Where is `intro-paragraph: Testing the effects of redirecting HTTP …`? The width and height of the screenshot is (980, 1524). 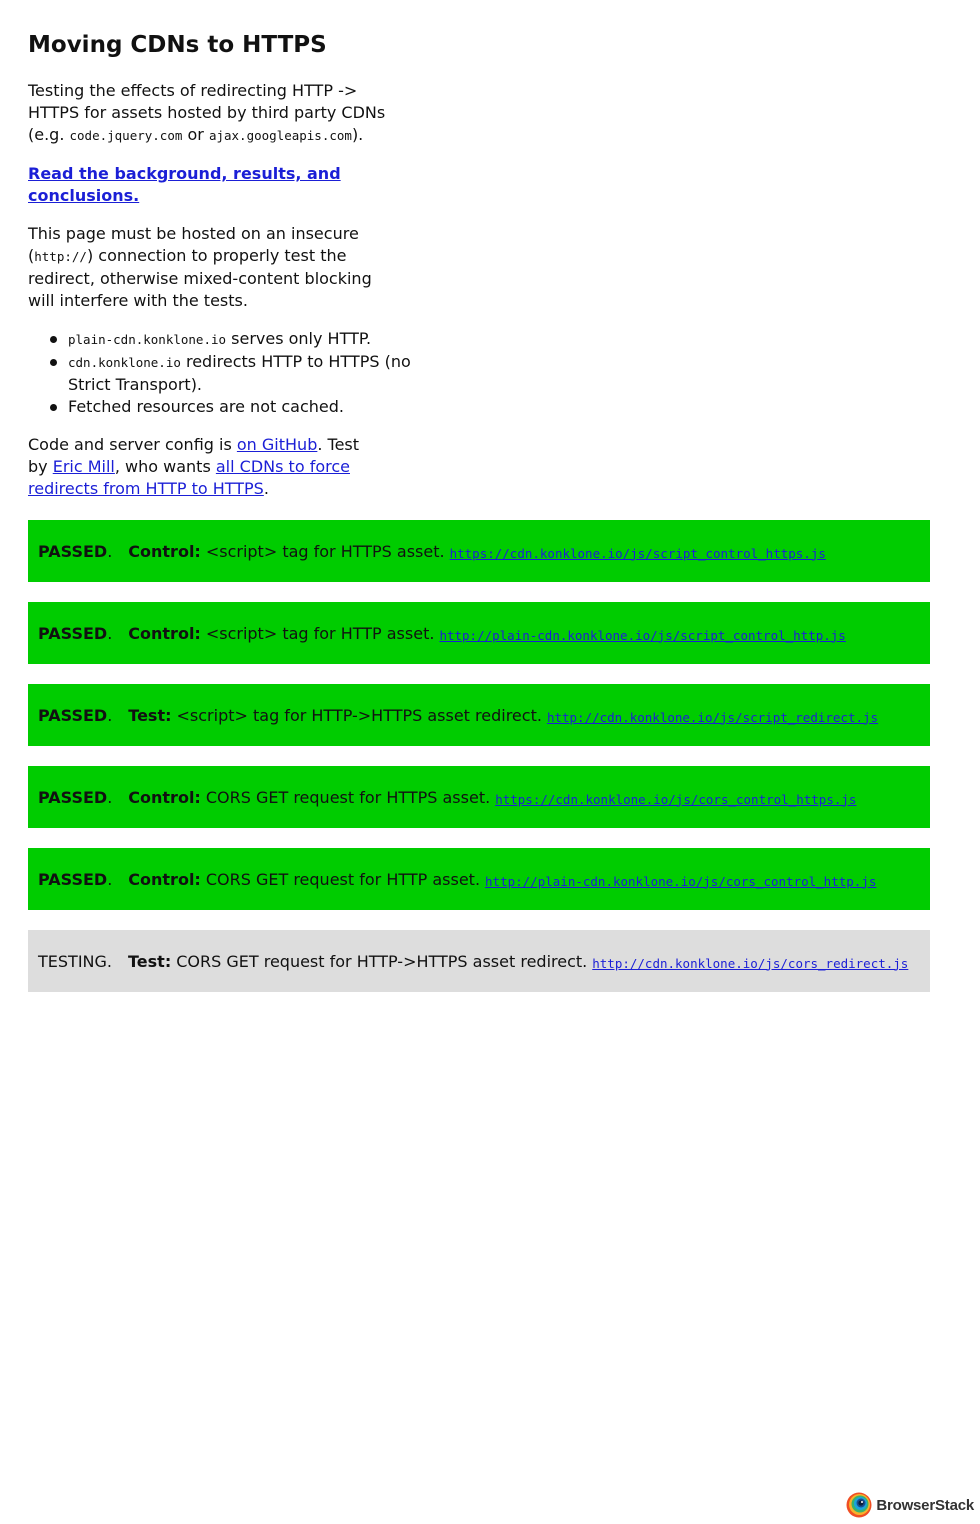 intro-paragraph: Testing the effects of redirecting HTTP … is located at coordinates (214, 113).